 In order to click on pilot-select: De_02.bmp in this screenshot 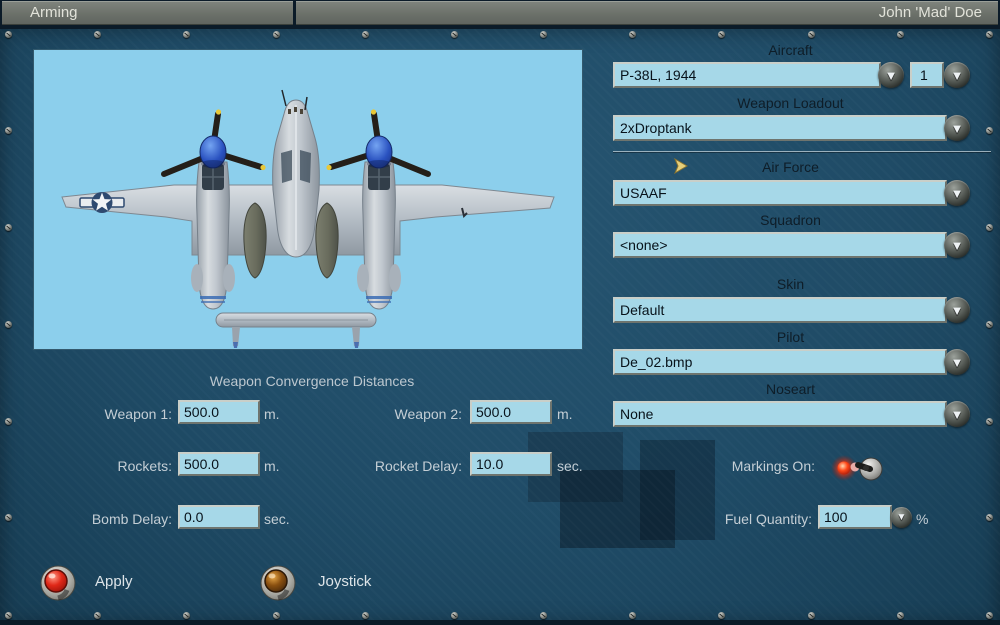, I will do `click(780, 362)`.